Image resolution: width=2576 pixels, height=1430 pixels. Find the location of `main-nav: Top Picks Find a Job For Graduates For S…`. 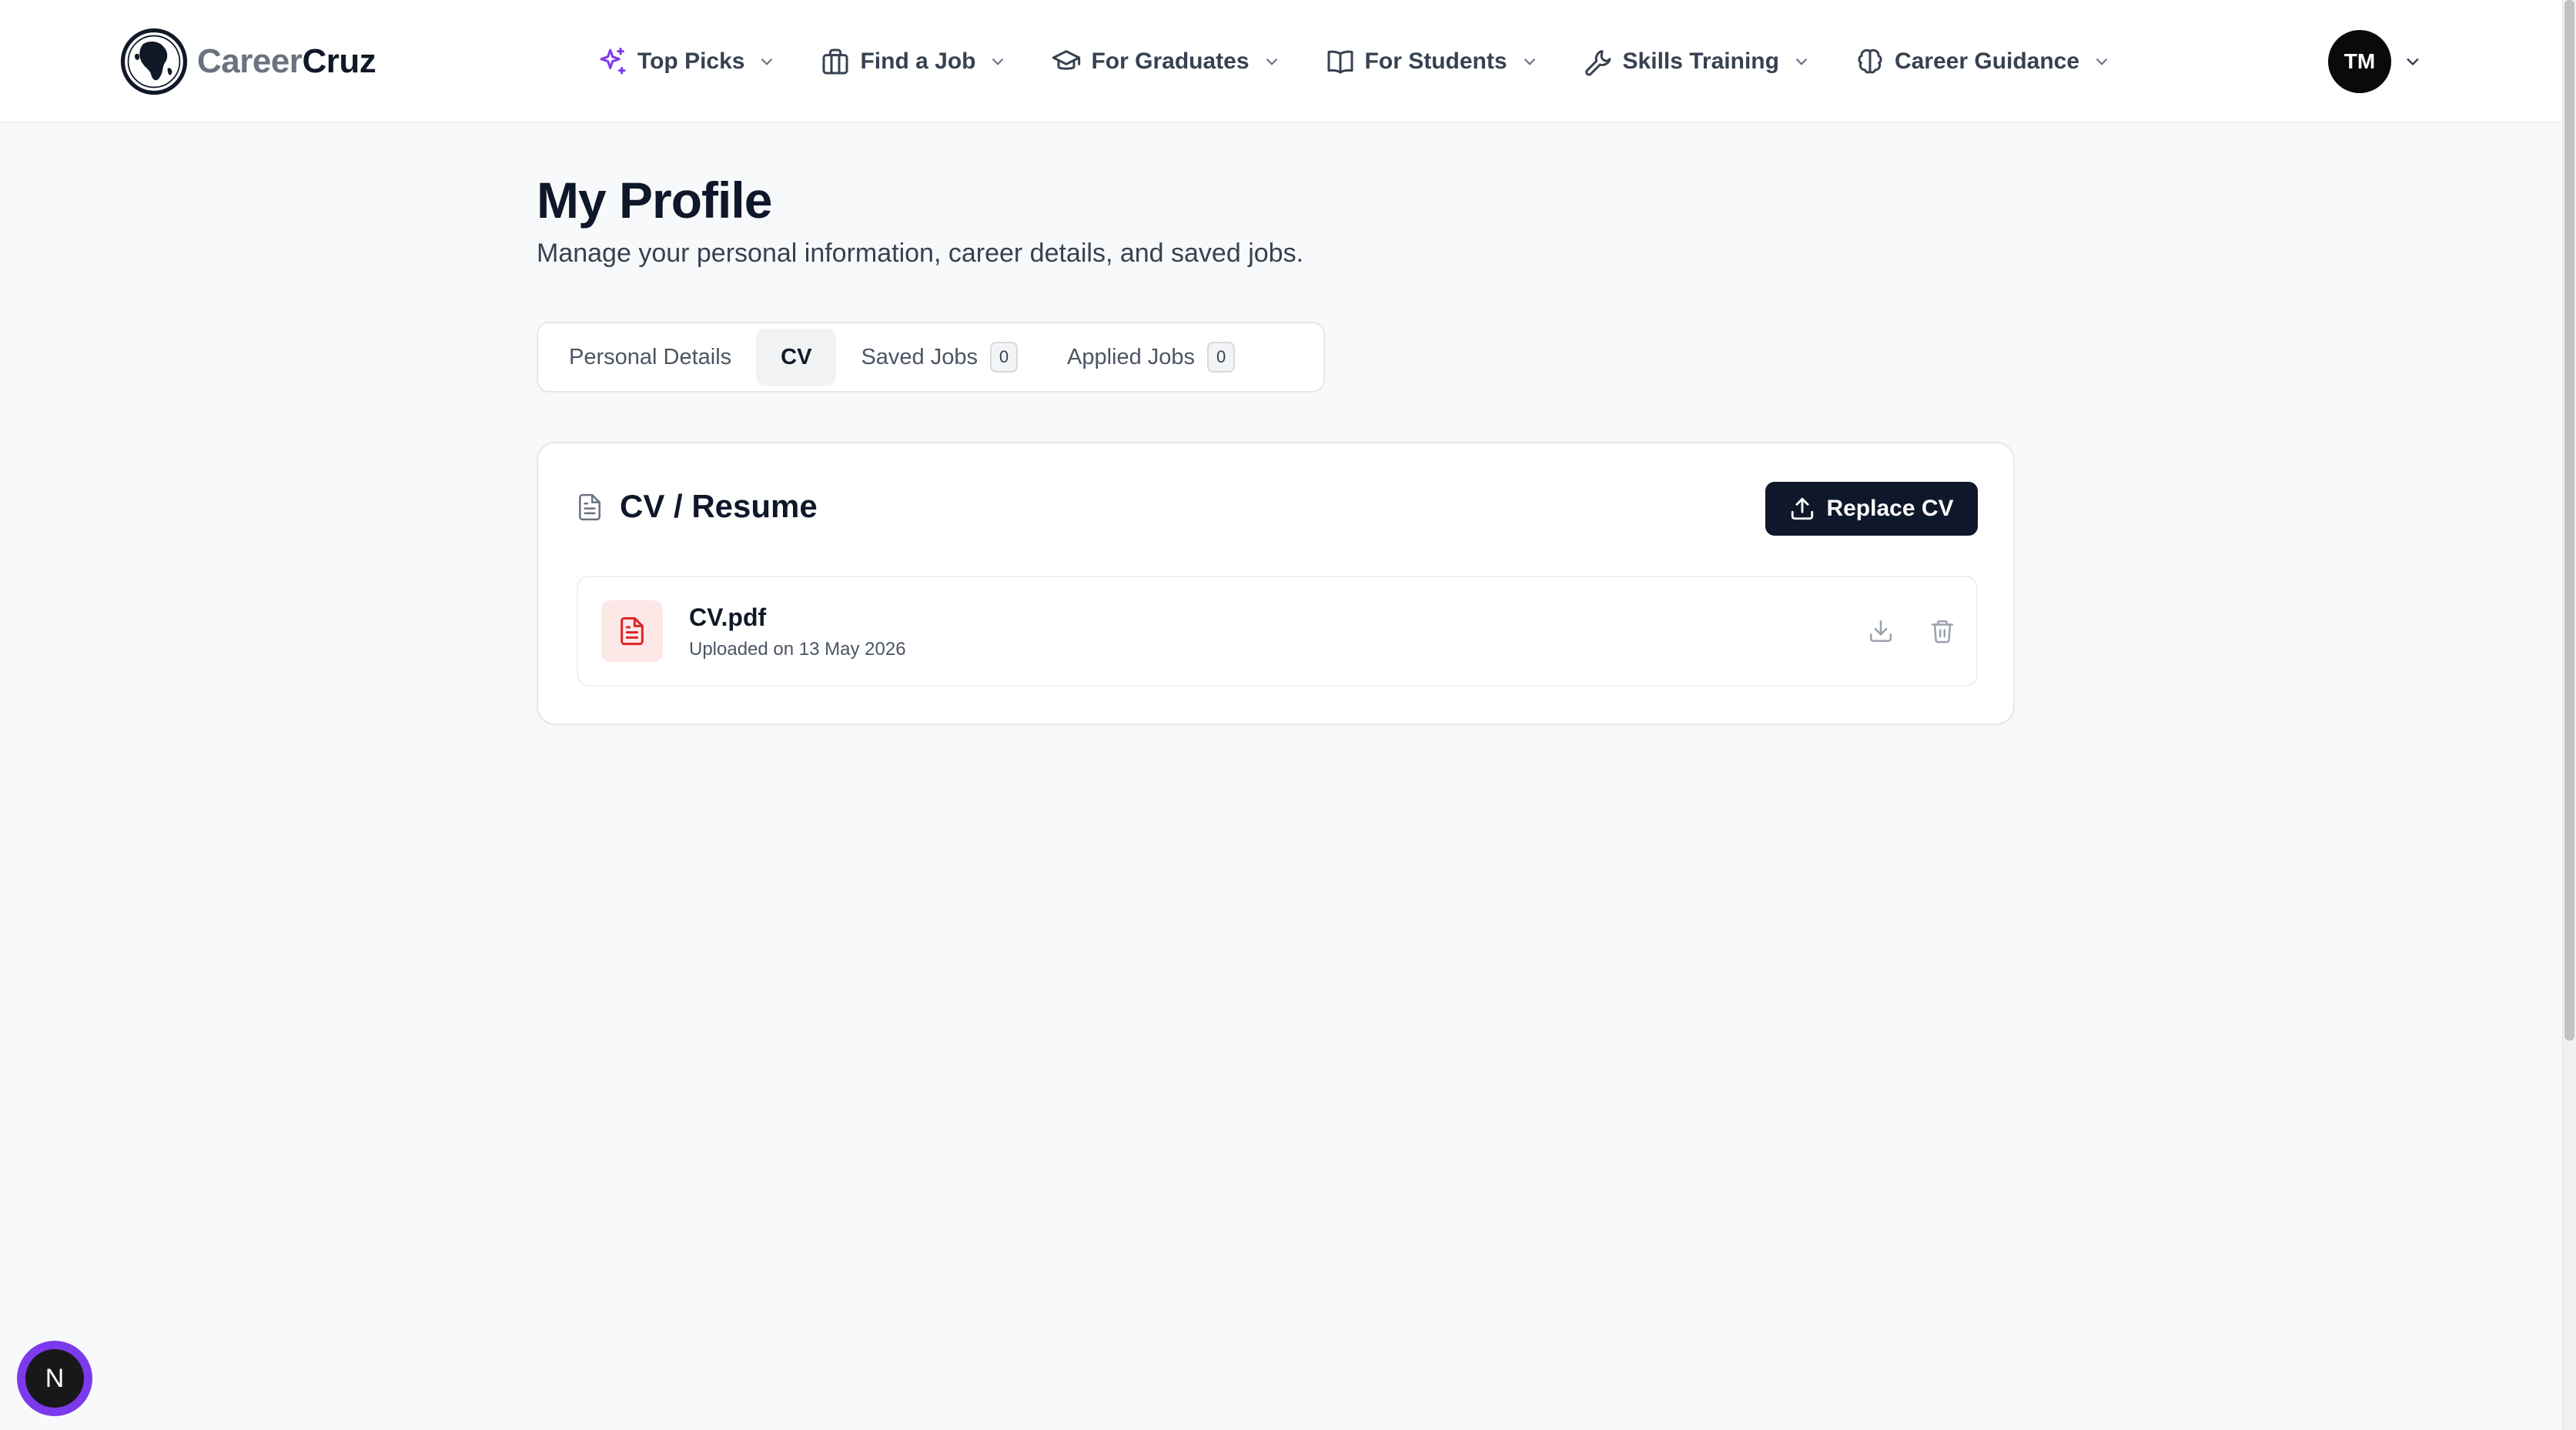

main-nav: Top Picks Find a Job For Graduates For S… is located at coordinates (1355, 61).